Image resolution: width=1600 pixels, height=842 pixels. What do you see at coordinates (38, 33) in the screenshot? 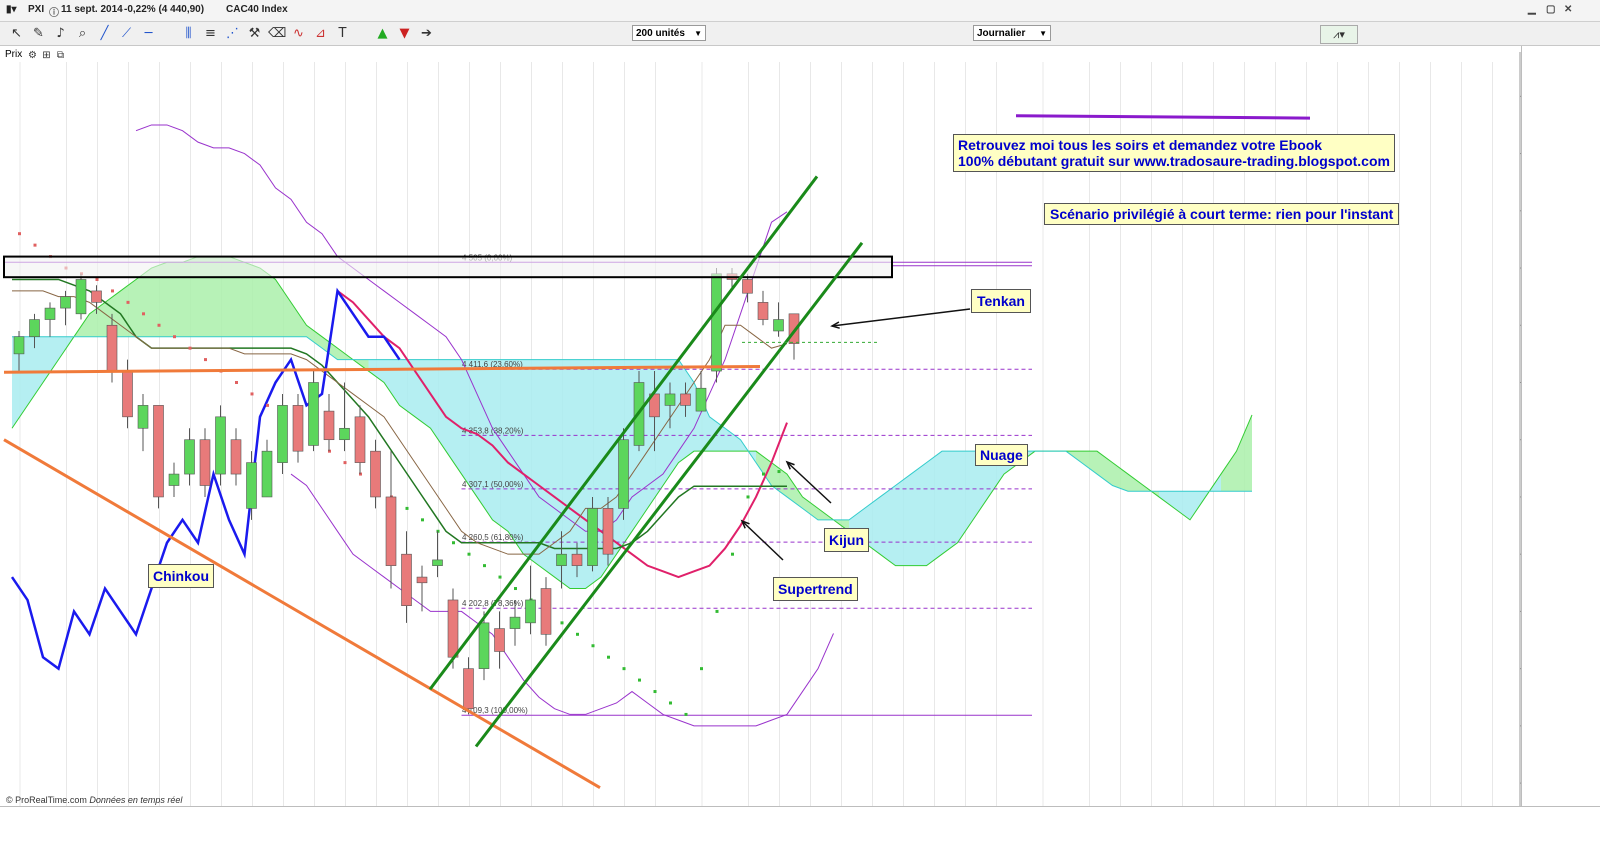
I see `ruler-icon: ✎` at bounding box center [38, 33].